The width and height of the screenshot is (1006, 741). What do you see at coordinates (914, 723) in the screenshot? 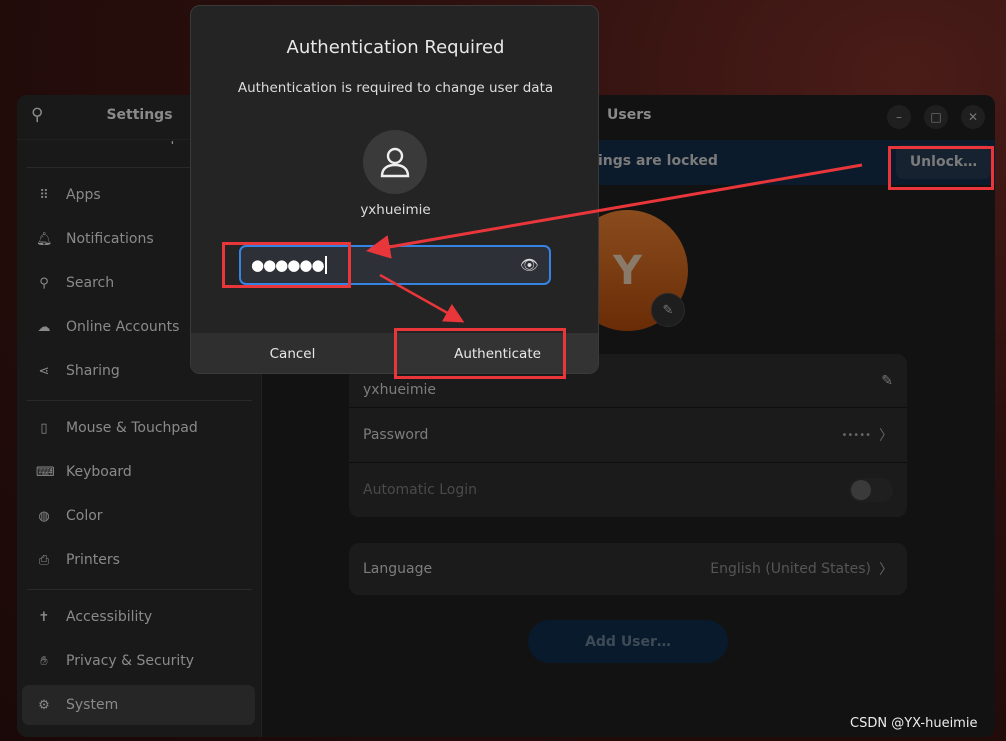
I see `watermark: CSDN @YX-hueimie` at bounding box center [914, 723].